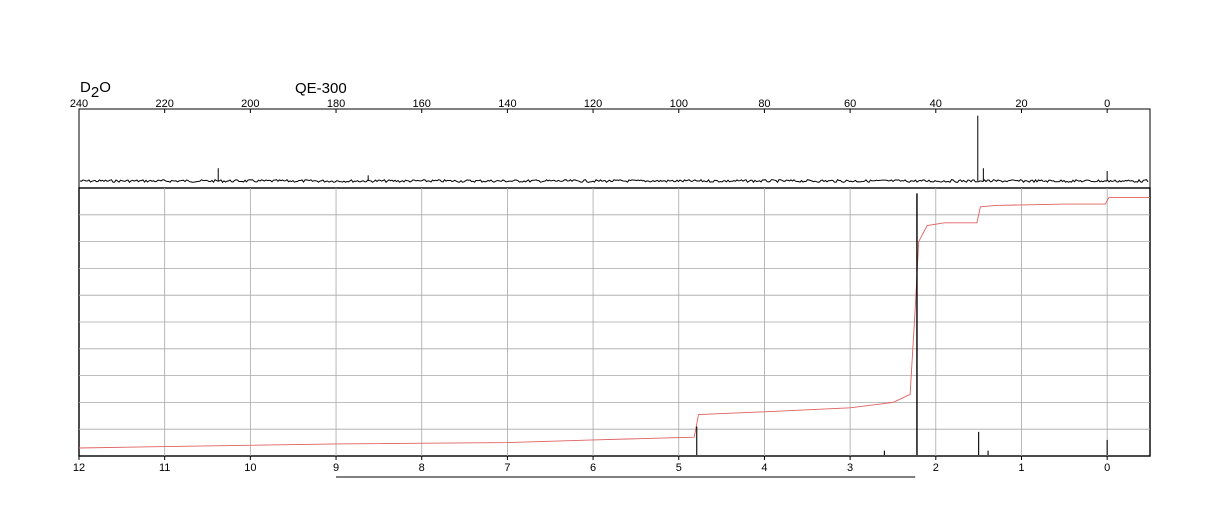 This screenshot has height=528, width=1224. Describe the element at coordinates (95, 92) in the screenshot. I see `solvent-subscript: 2` at that location.